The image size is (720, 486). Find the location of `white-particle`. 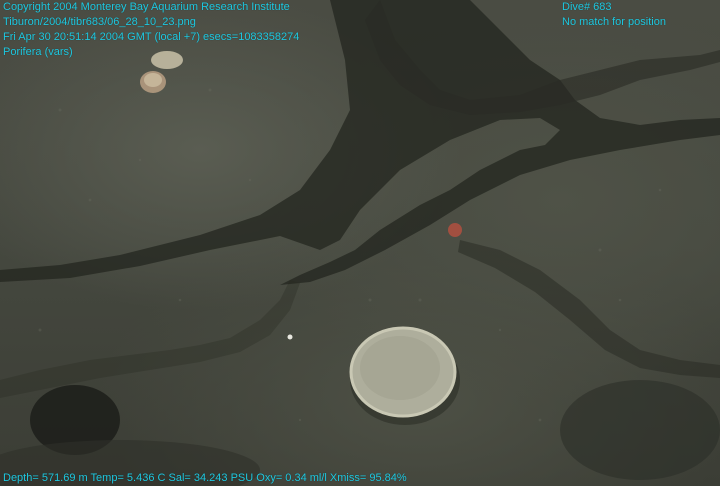

white-particle is located at coordinates (290, 337).